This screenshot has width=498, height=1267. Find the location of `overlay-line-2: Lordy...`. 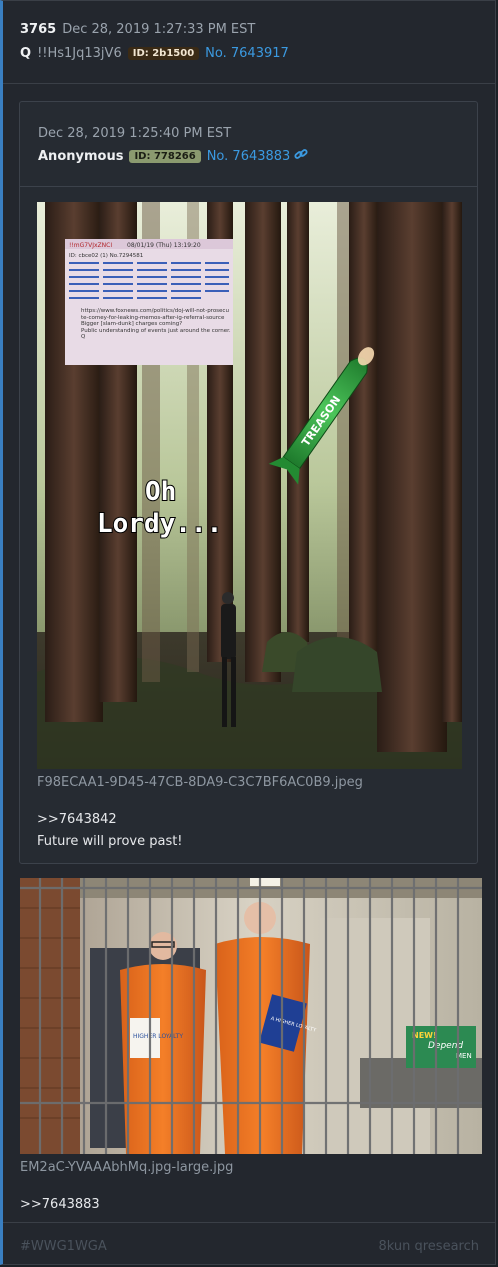

overlay-line-2: Lordy... is located at coordinates (159, 524).